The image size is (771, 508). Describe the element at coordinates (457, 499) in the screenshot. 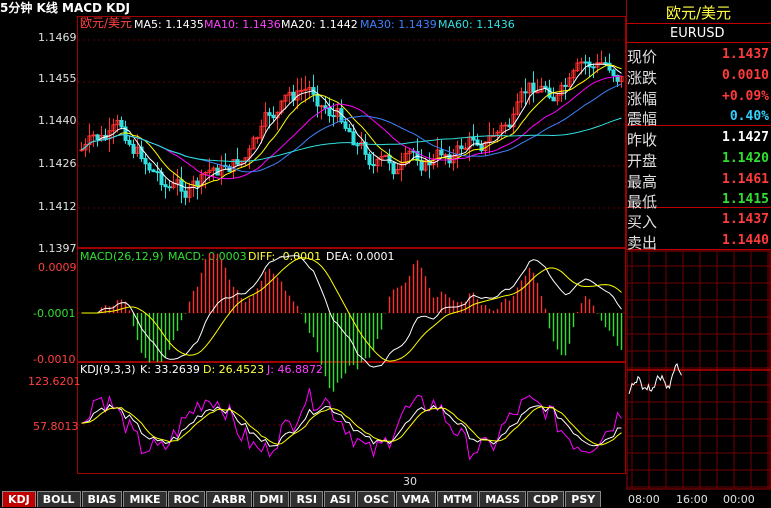

I see `tab-mtm: MTM` at that location.